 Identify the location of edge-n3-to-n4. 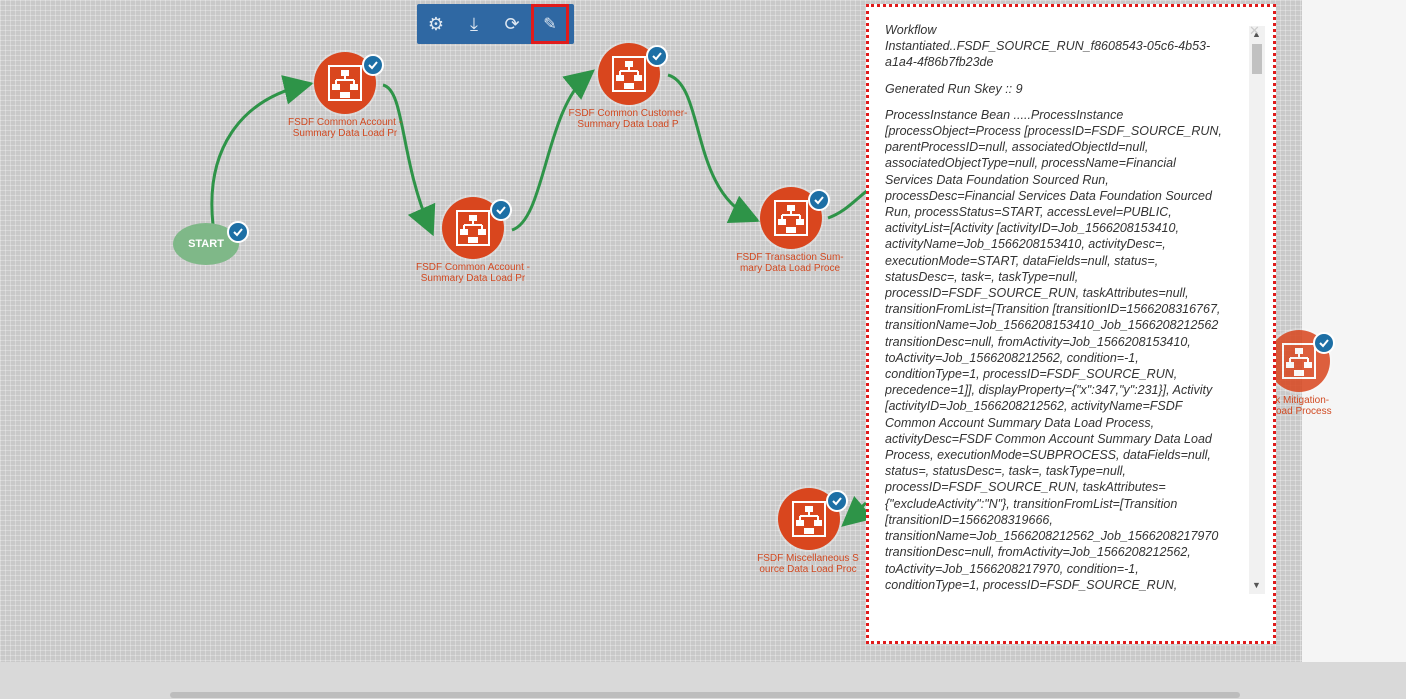
(714, 148).